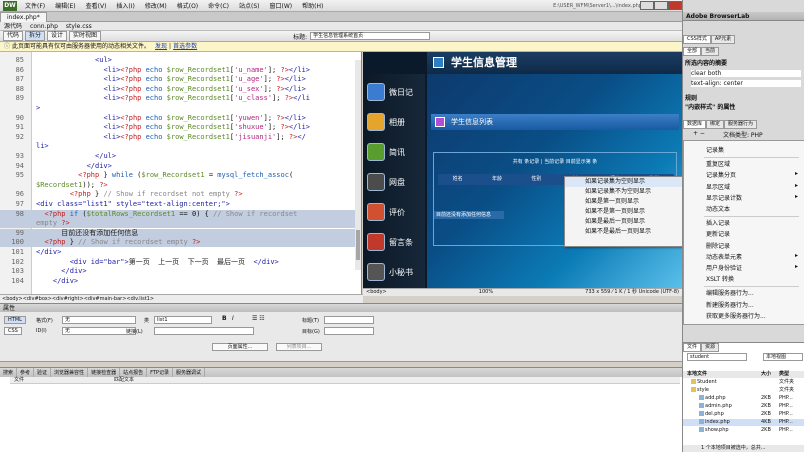 The height and width of the screenshot is (452, 804). Describe the element at coordinates (189, 372) in the screenshot. I see `results-tab-7: 服务器调试` at that location.